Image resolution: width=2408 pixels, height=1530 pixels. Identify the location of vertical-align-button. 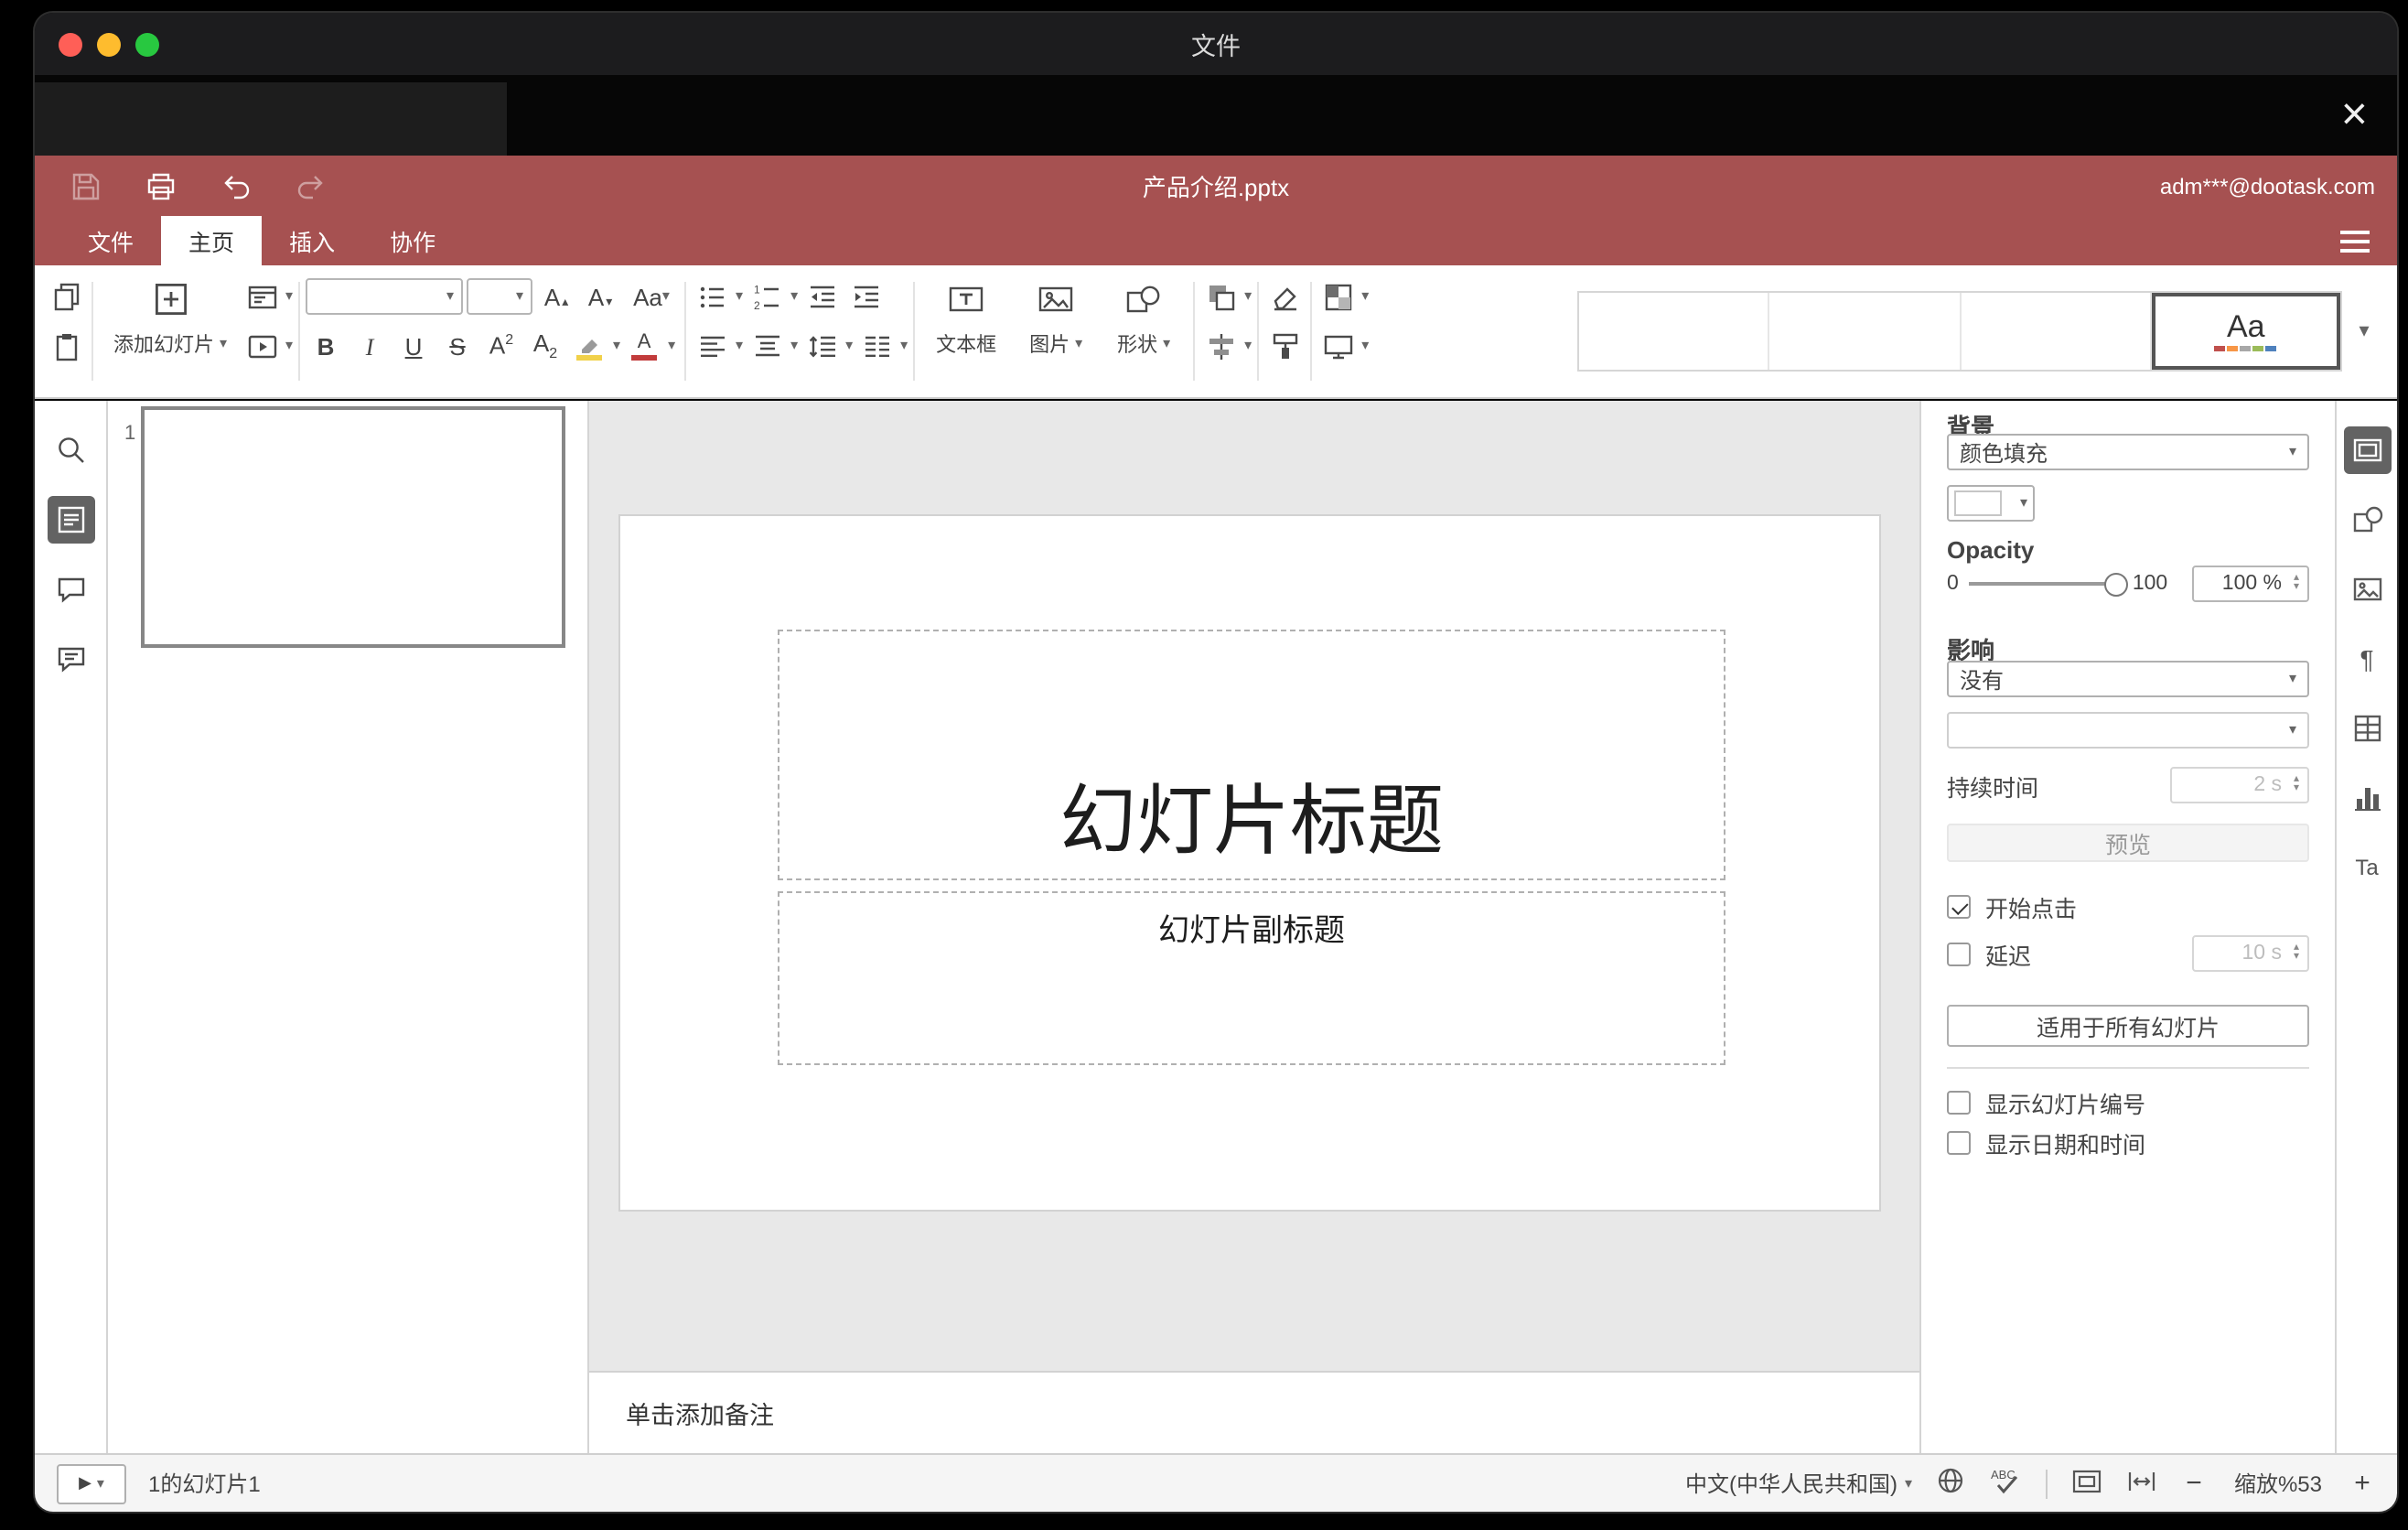
(767, 346).